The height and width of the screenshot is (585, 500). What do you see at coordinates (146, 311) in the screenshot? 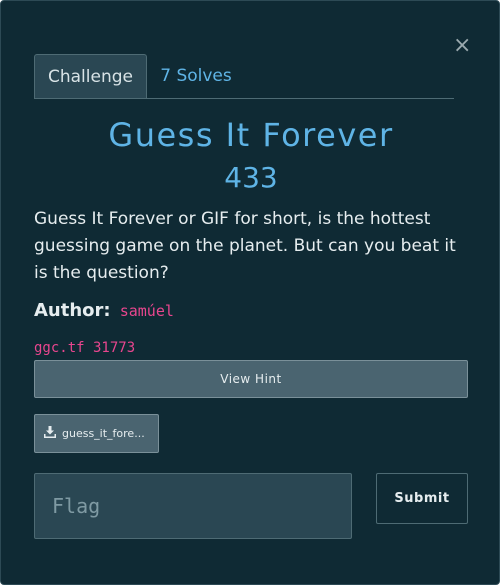
I see `author-name: samúel` at bounding box center [146, 311].